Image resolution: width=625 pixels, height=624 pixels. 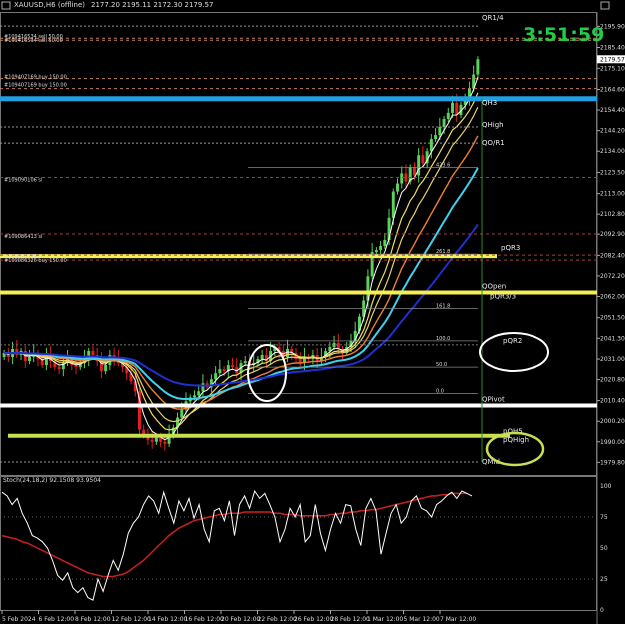 What do you see at coordinates (493, 143) in the screenshot?
I see `level-label-qor1: QO/R1` at bounding box center [493, 143].